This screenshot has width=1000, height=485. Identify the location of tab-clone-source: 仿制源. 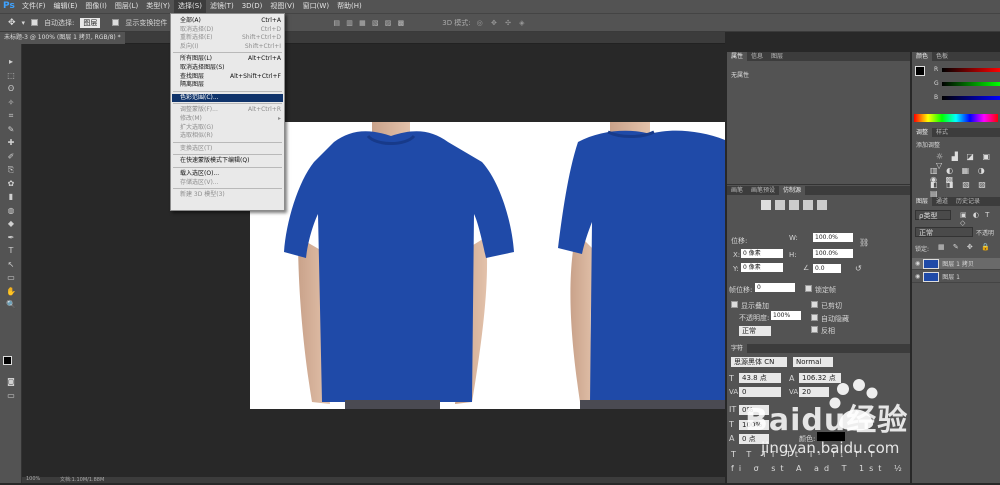
(792, 190).